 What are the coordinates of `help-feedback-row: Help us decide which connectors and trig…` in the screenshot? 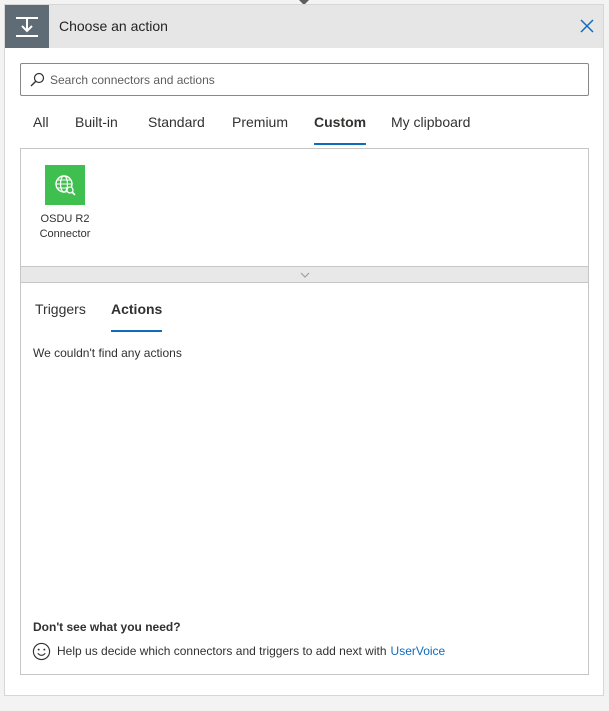 It's located at (238, 651).